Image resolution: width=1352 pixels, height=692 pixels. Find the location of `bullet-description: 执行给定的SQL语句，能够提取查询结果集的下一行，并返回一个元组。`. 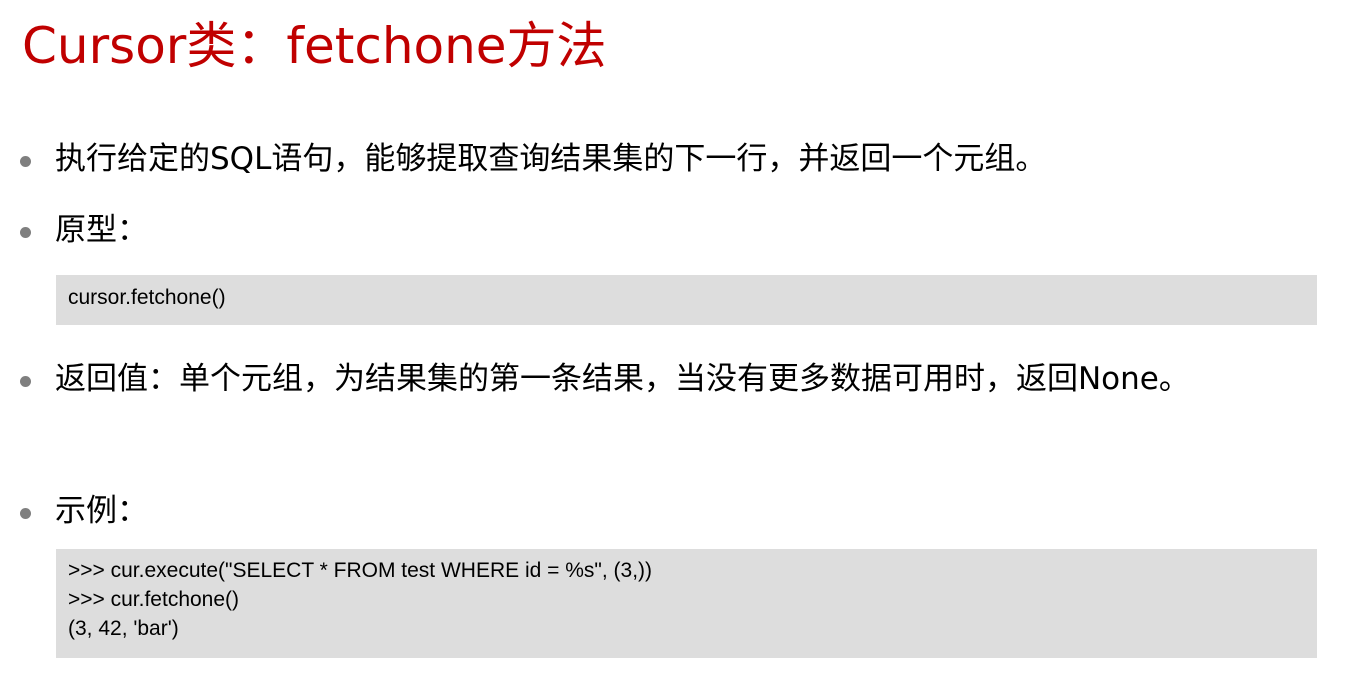

bullet-description: 执行给定的SQL语句，能够提取查询结果集的下一行，并返回一个元组。 is located at coordinates (533, 165).